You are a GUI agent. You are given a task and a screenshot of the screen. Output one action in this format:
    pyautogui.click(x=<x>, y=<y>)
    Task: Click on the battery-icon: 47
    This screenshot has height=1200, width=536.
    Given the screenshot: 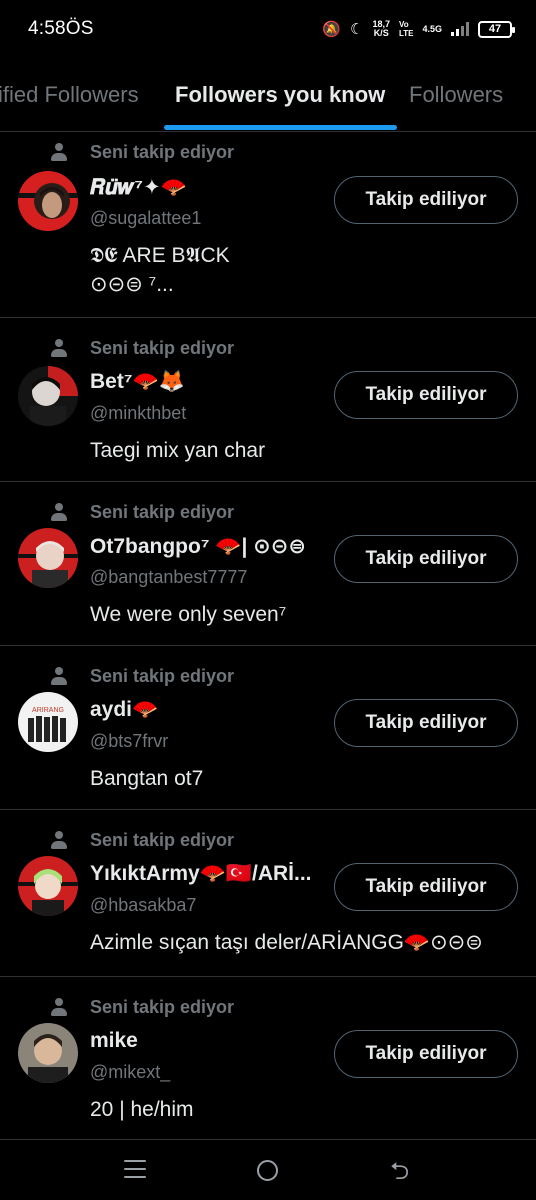 What is the action you would take?
    pyautogui.click(x=496, y=29)
    